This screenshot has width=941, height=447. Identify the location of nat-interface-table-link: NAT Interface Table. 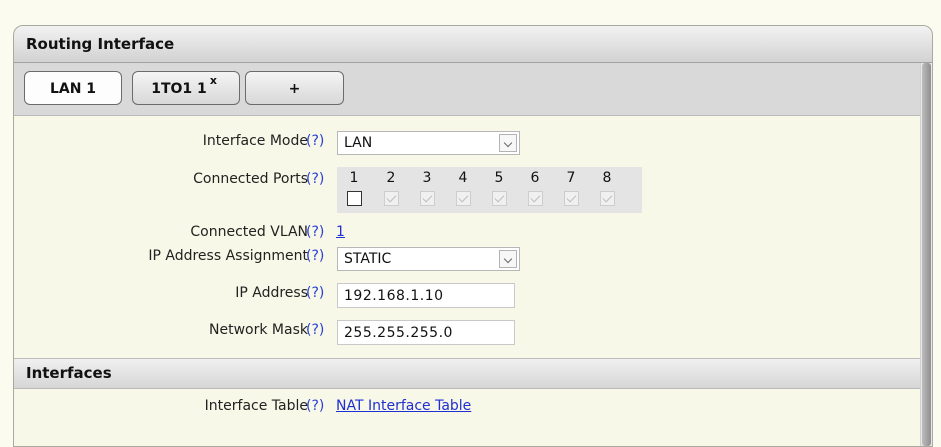
(403, 406).